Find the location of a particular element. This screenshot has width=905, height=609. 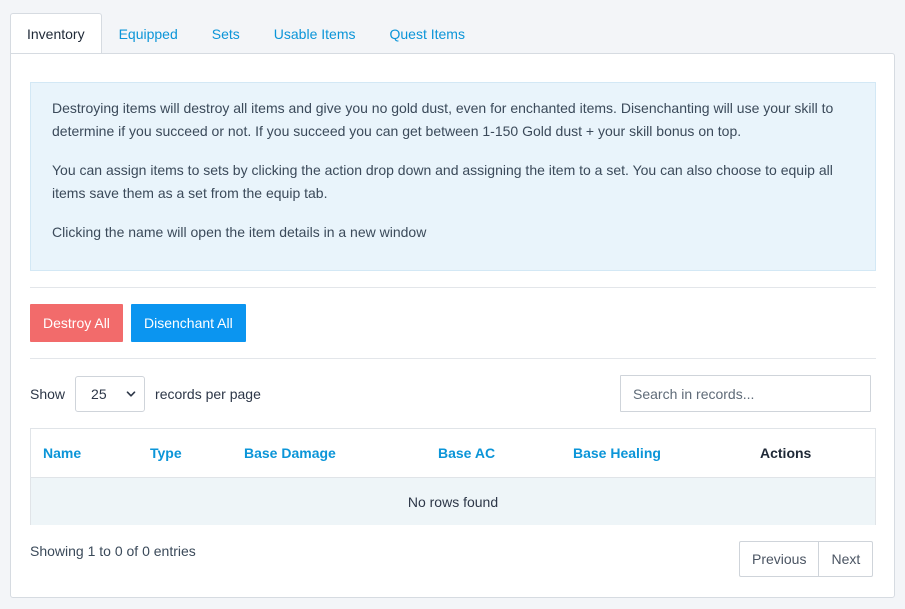

records-per-page-suffix: records per page is located at coordinates (208, 394).